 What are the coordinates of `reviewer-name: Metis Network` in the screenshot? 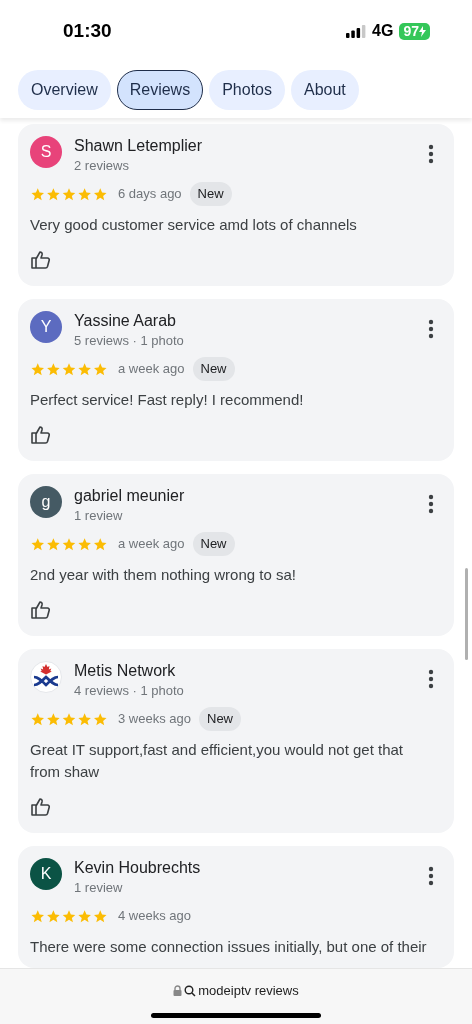 It's located at (251, 671).